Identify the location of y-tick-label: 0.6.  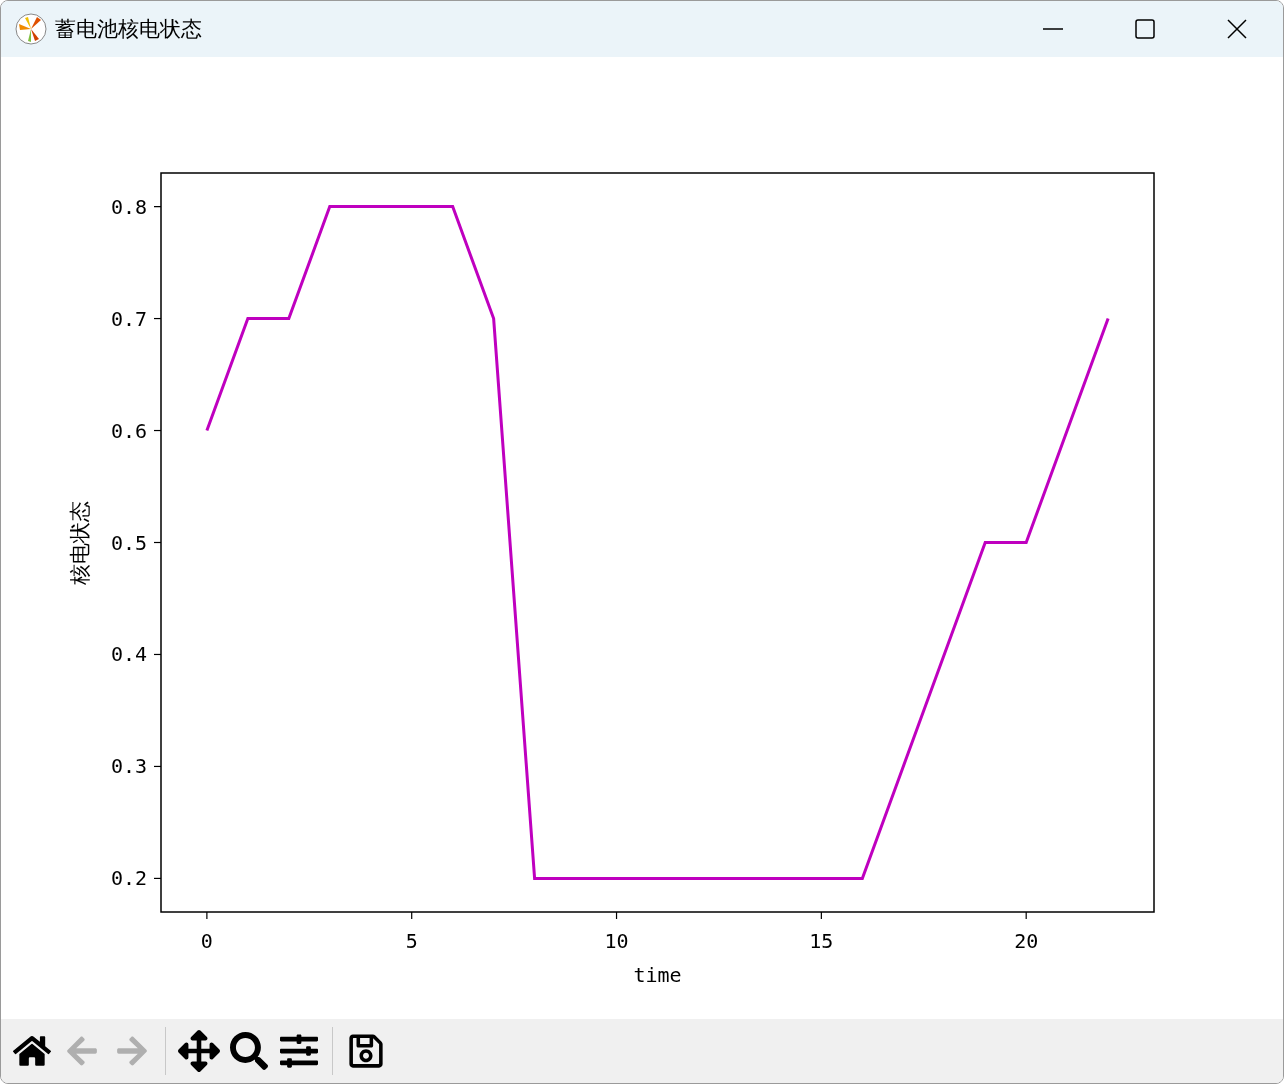
(128, 430).